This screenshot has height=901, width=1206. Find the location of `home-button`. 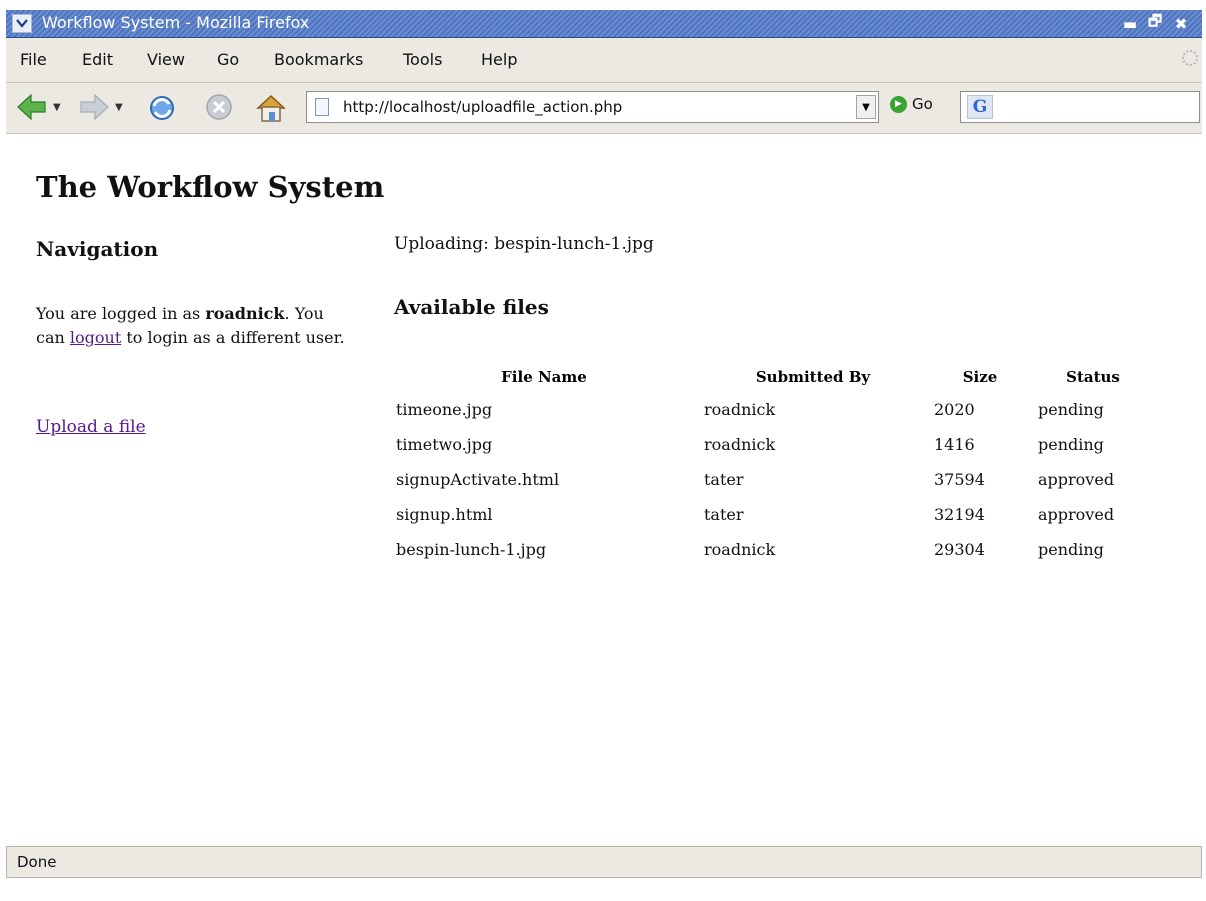

home-button is located at coordinates (271, 108).